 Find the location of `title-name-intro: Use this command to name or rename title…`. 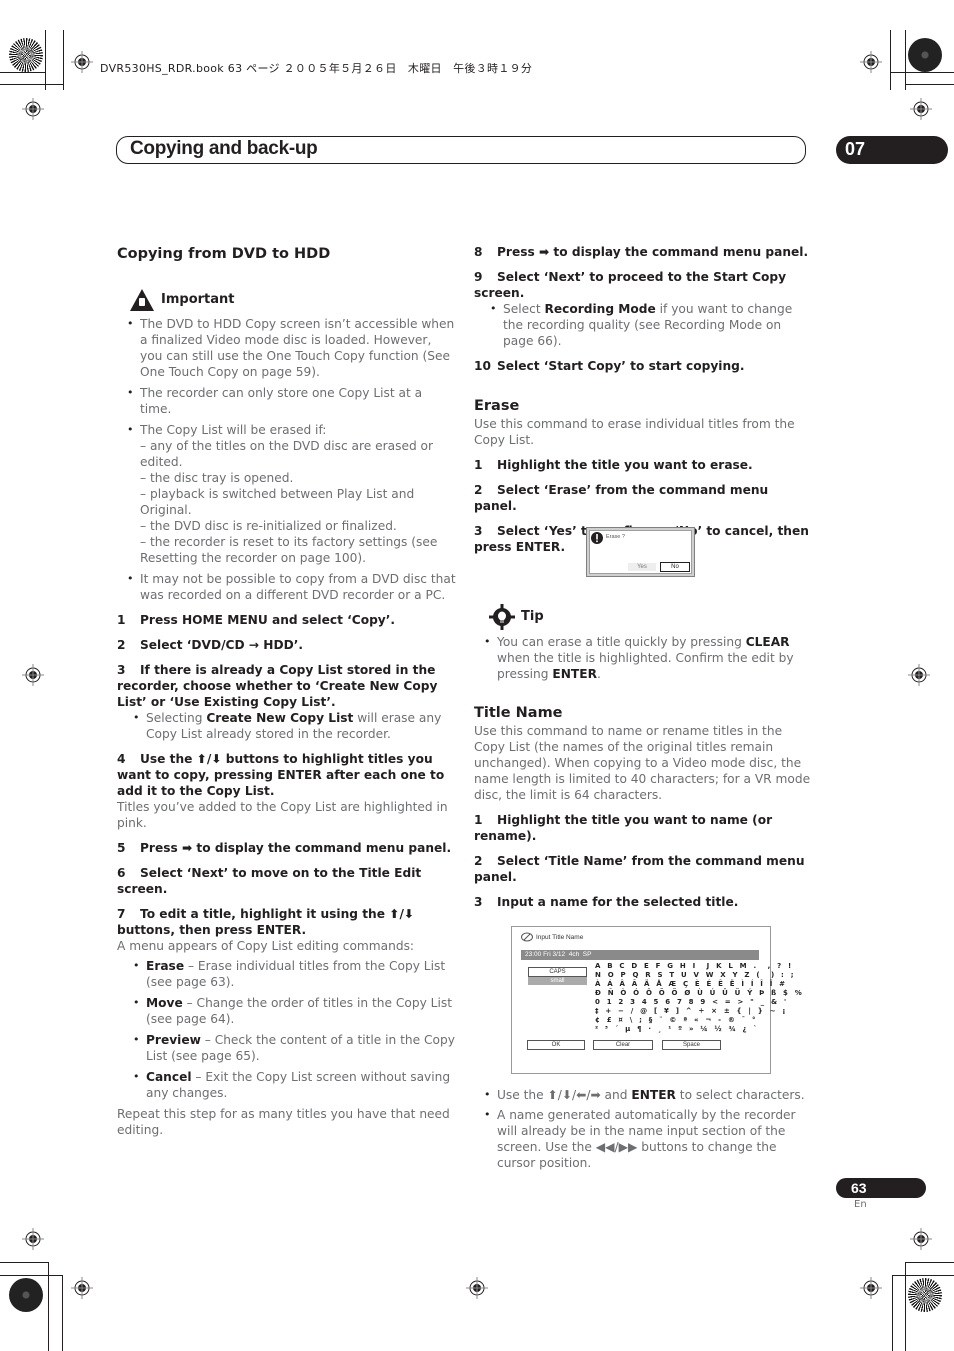

title-name-intro: Use this command to name or rename title… is located at coordinates (642, 763).